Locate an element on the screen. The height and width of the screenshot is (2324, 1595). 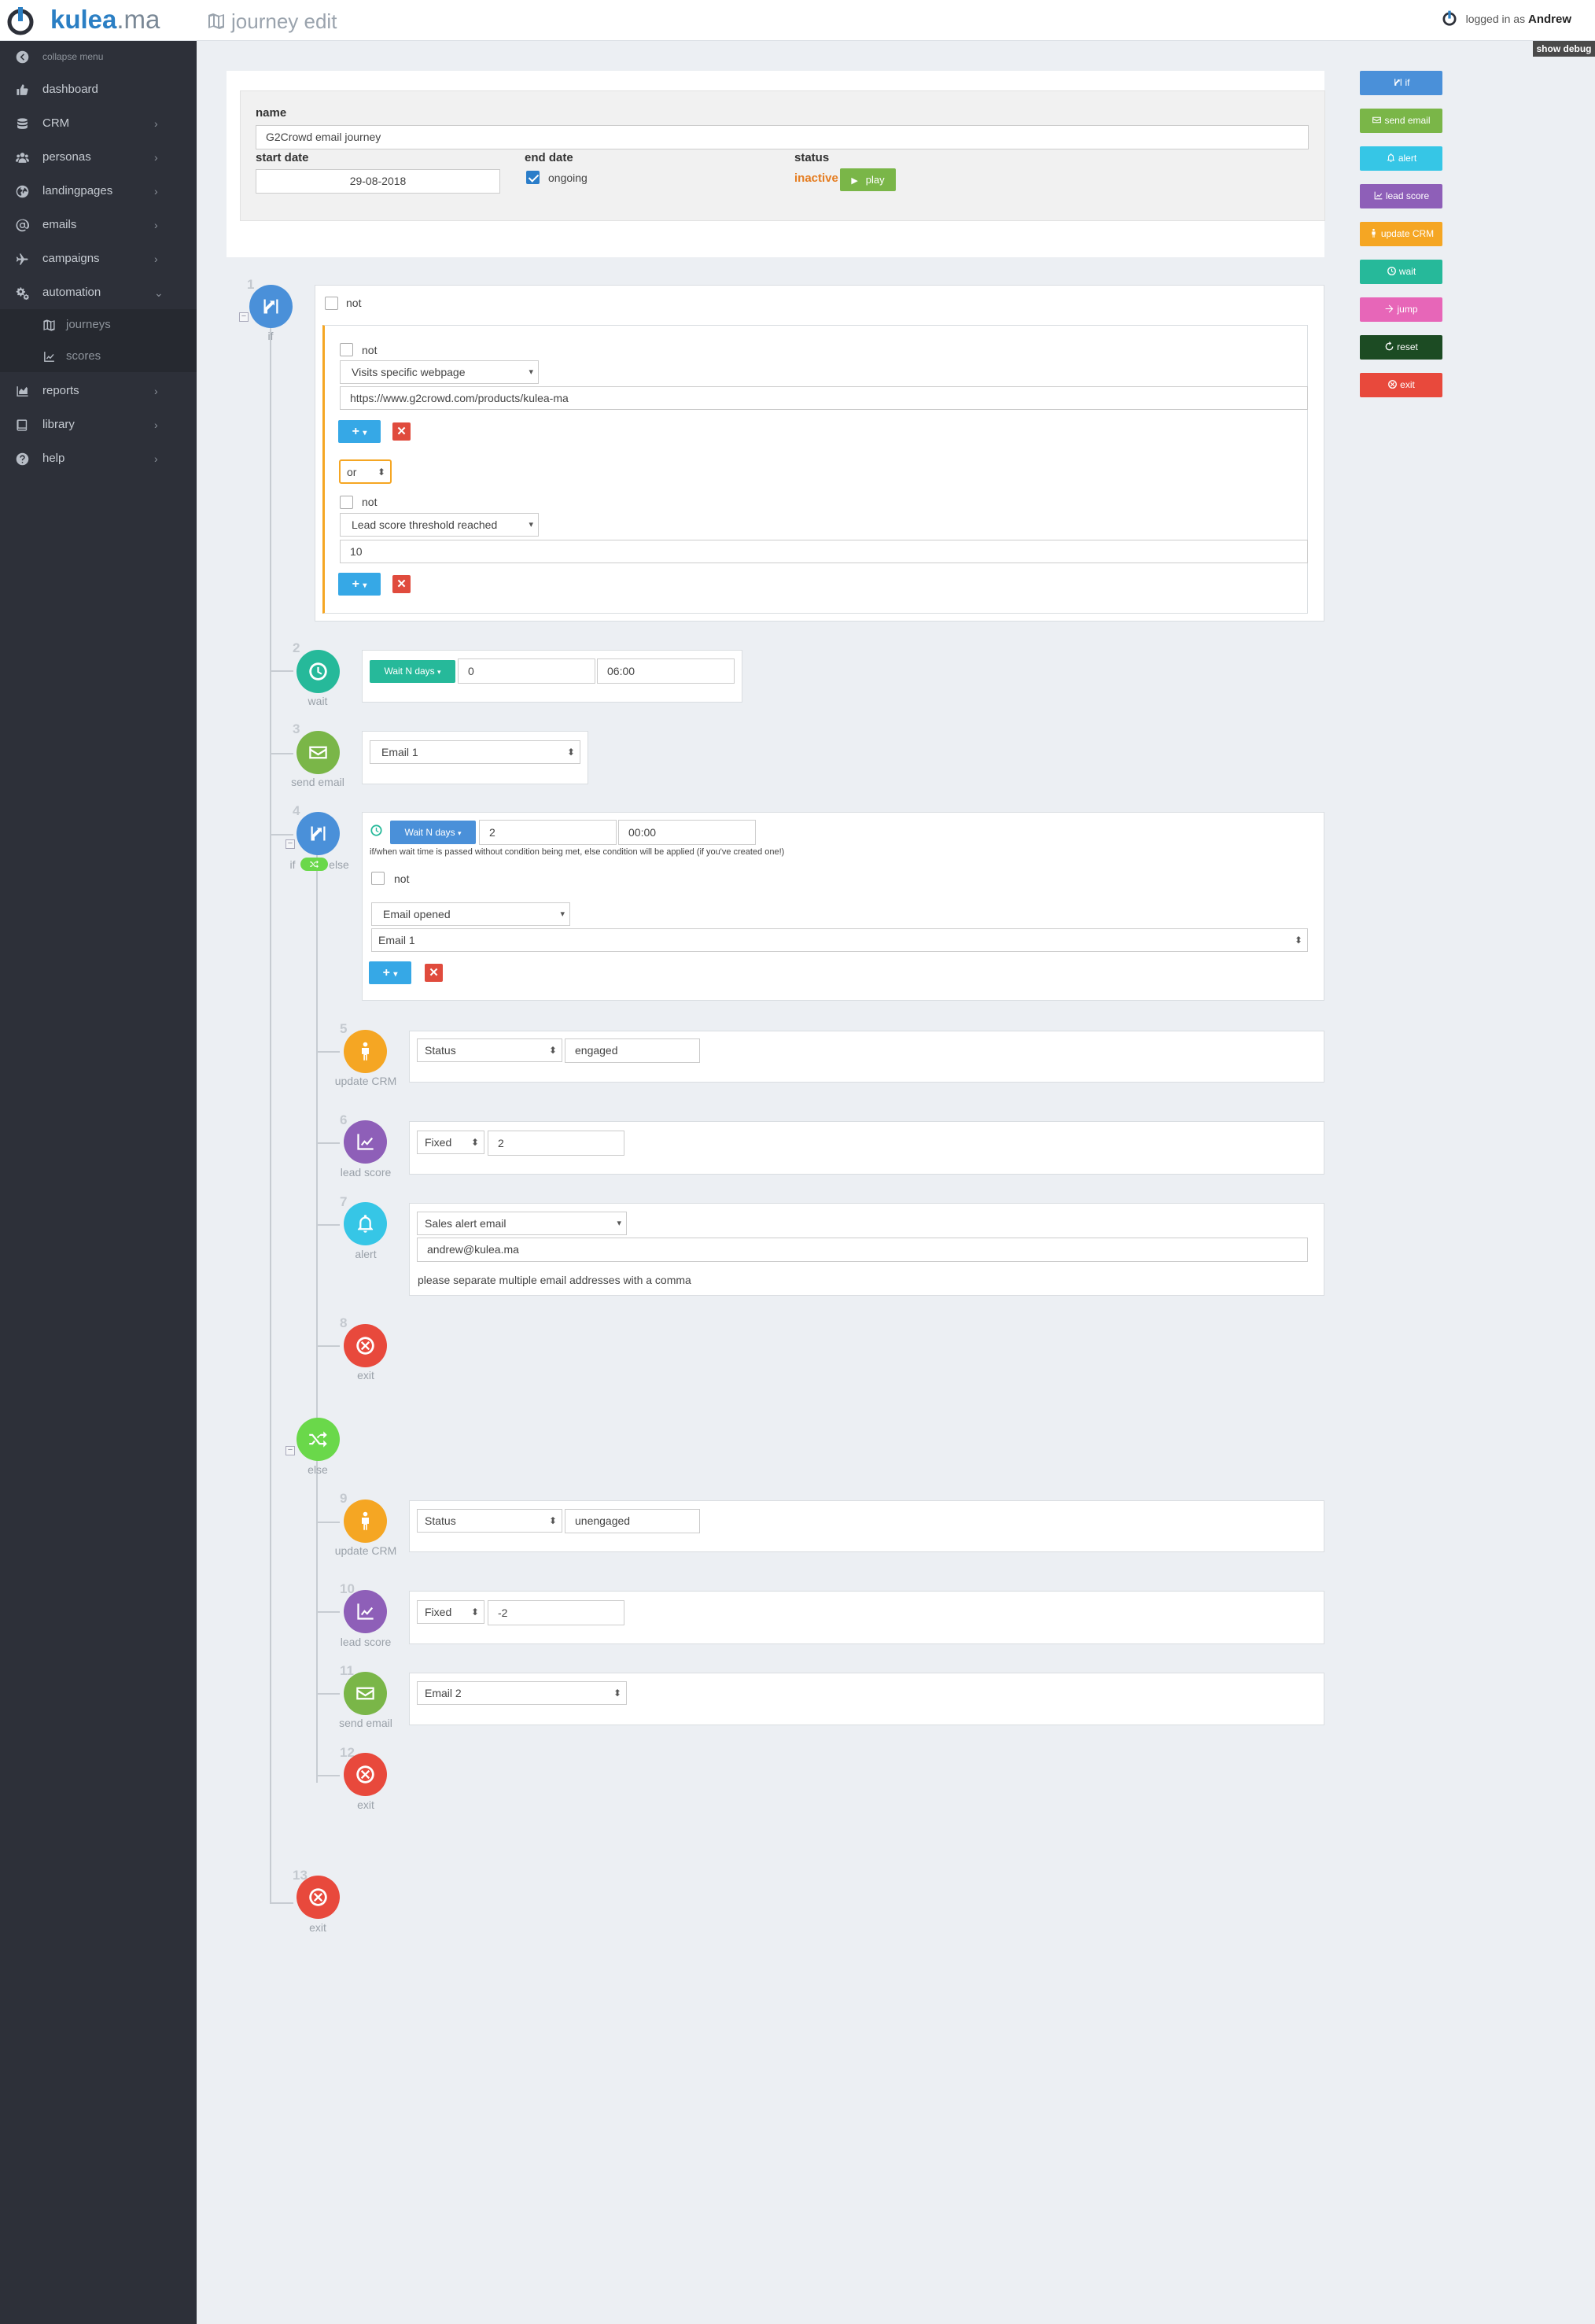
users-icon is located at coordinates (22, 158).